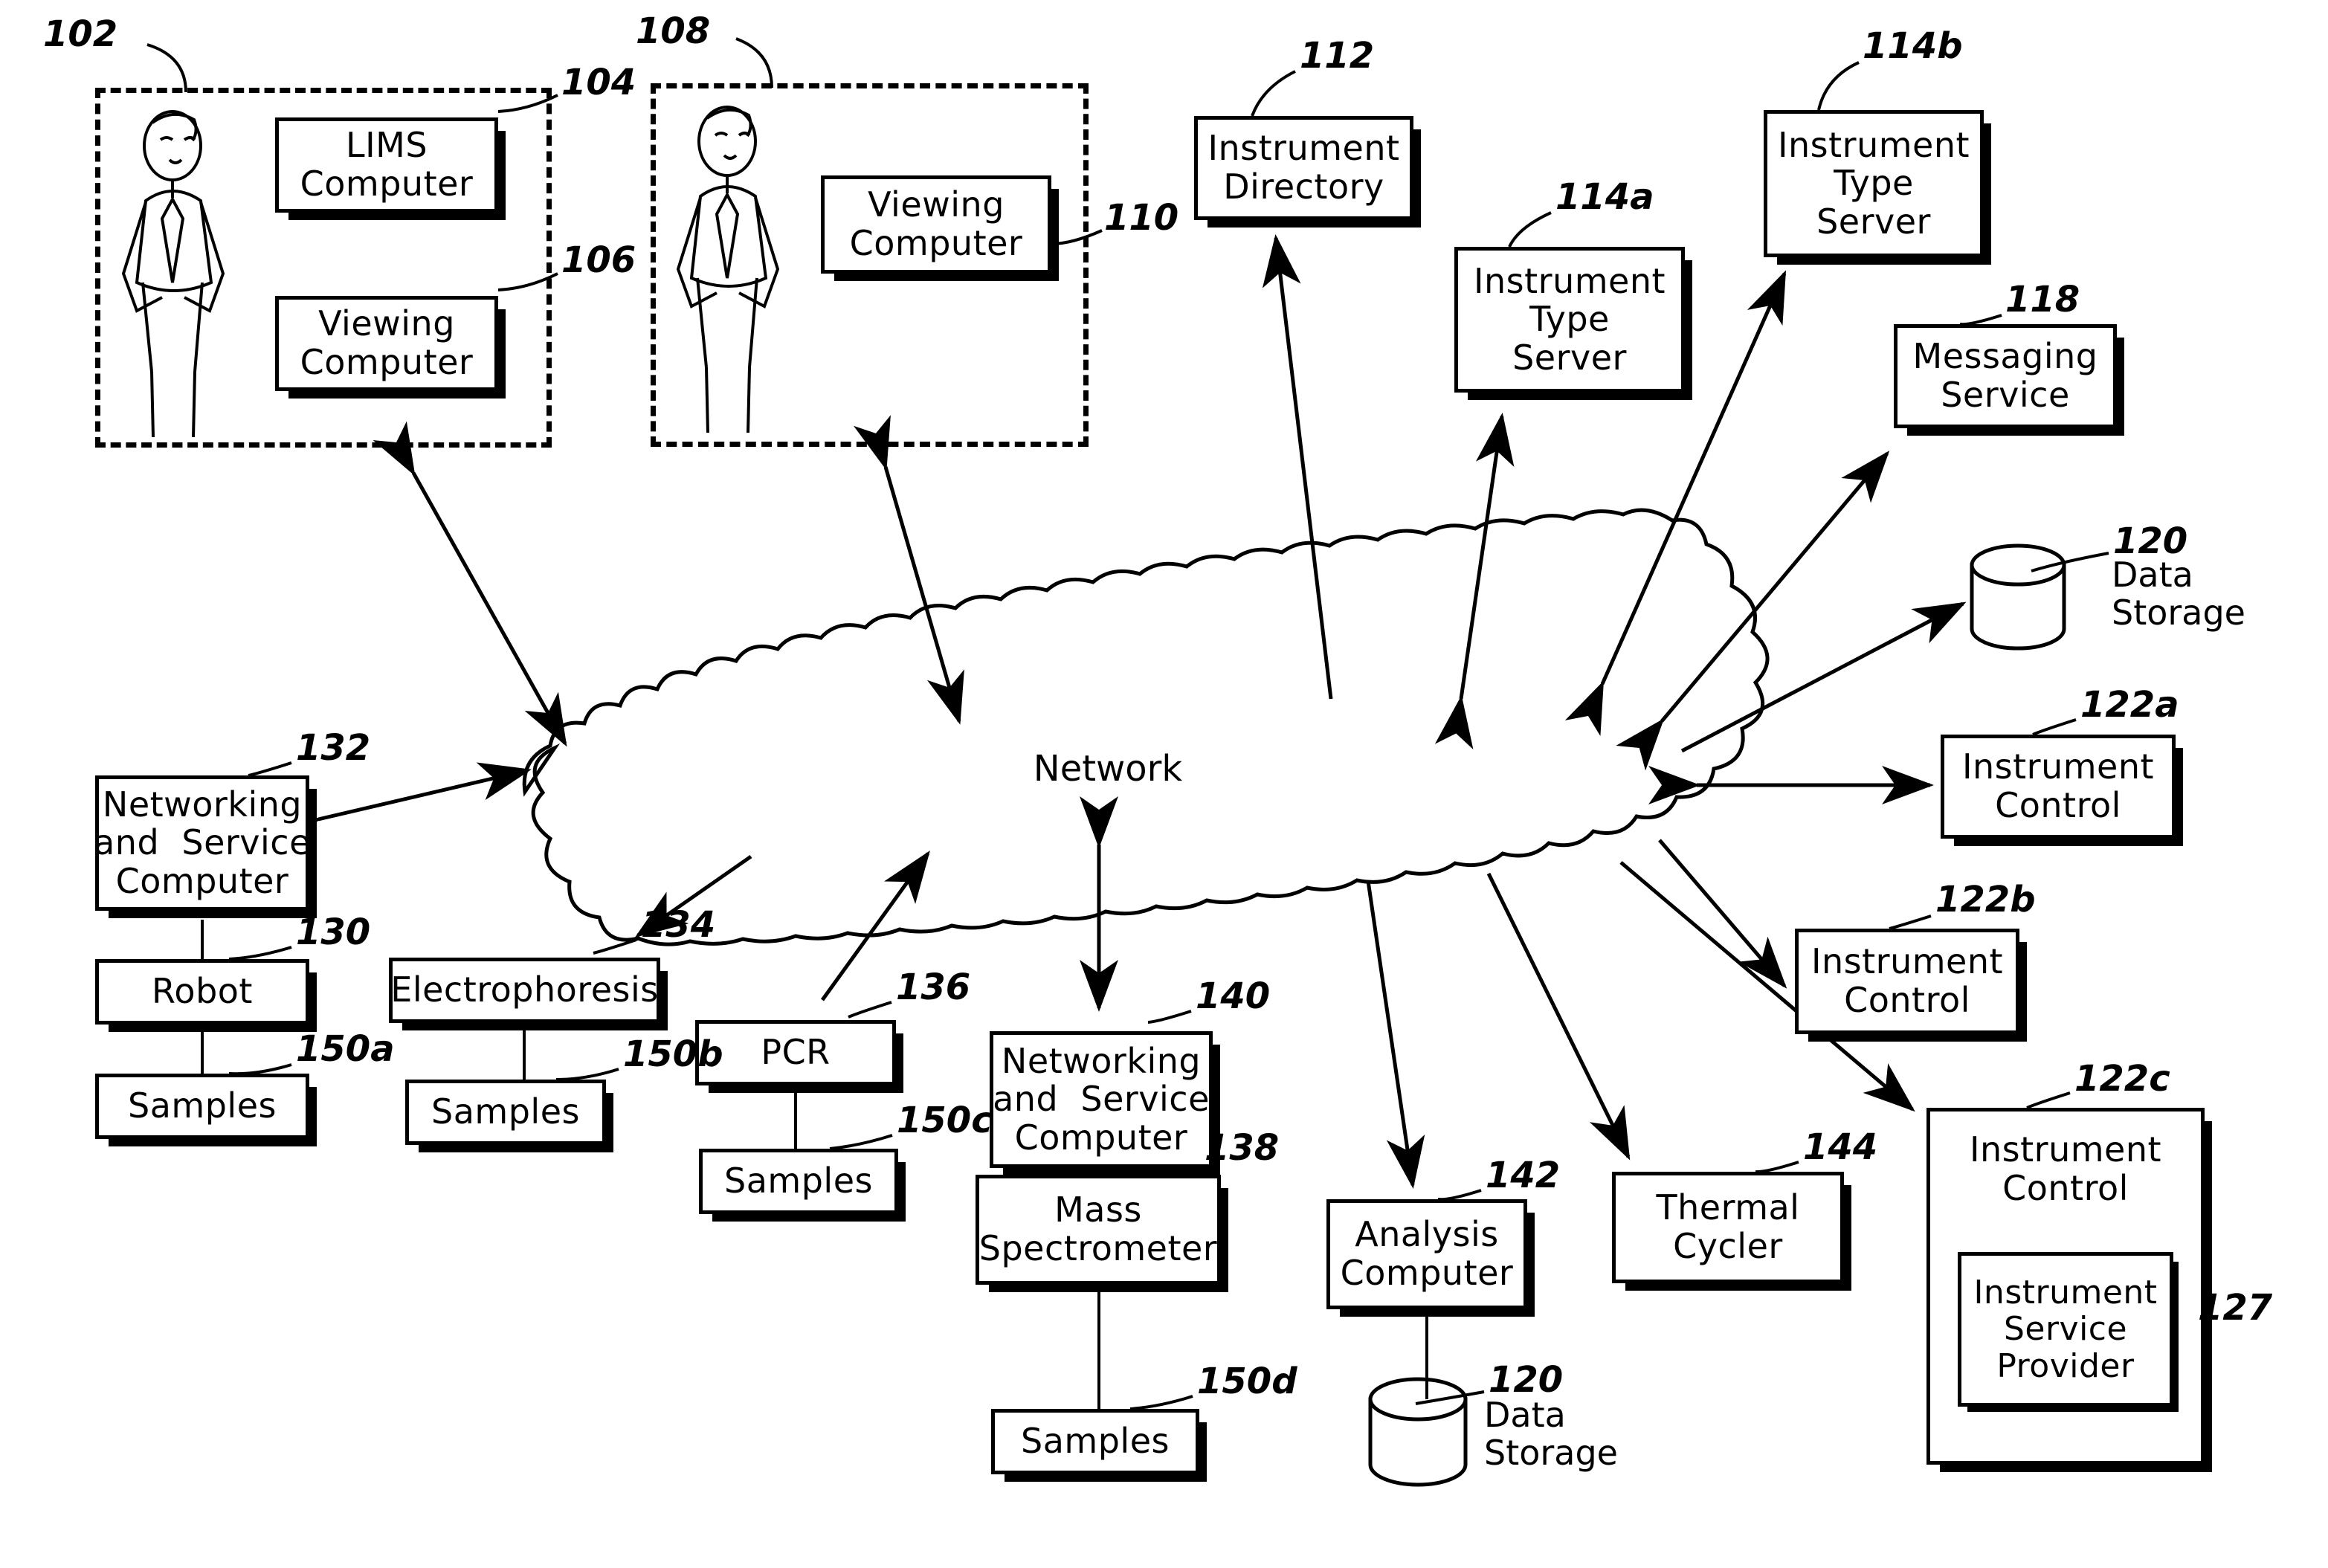 This screenshot has height=1568, width=2328. What do you see at coordinates (2150, 541) in the screenshot?
I see `ref-120-right: 120` at bounding box center [2150, 541].